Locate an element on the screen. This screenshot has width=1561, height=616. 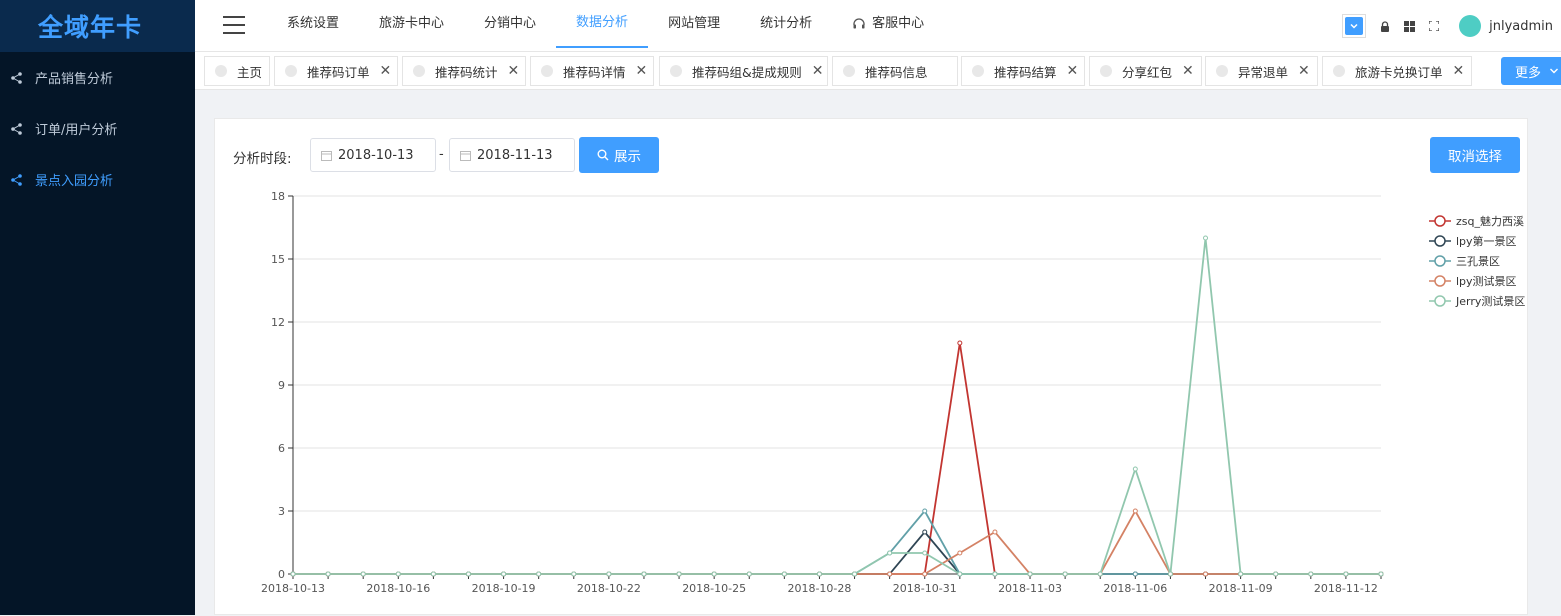
y-tick-label: 12 is located at coordinates (278, 322).